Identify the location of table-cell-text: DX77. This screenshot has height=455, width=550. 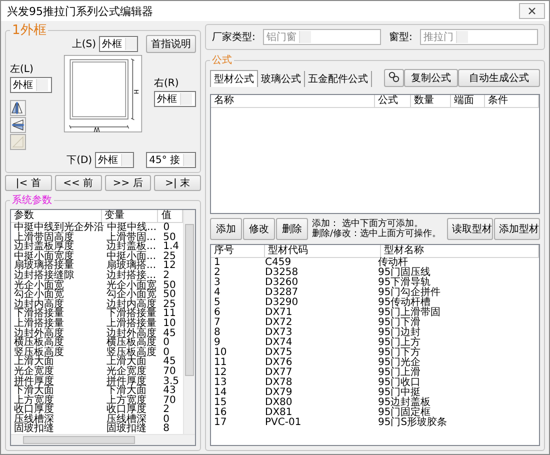
(278, 372).